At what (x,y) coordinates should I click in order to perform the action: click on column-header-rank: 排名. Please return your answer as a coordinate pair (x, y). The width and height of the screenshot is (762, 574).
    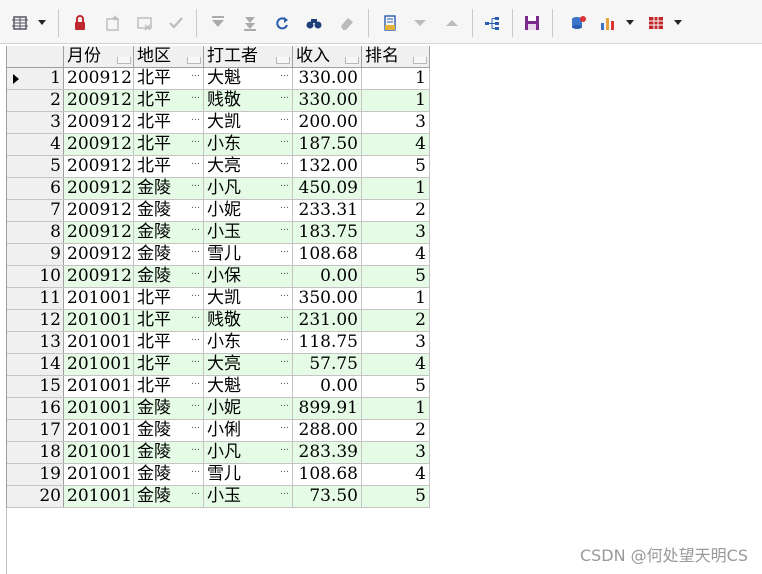
    Looking at the image, I should click on (396, 56).